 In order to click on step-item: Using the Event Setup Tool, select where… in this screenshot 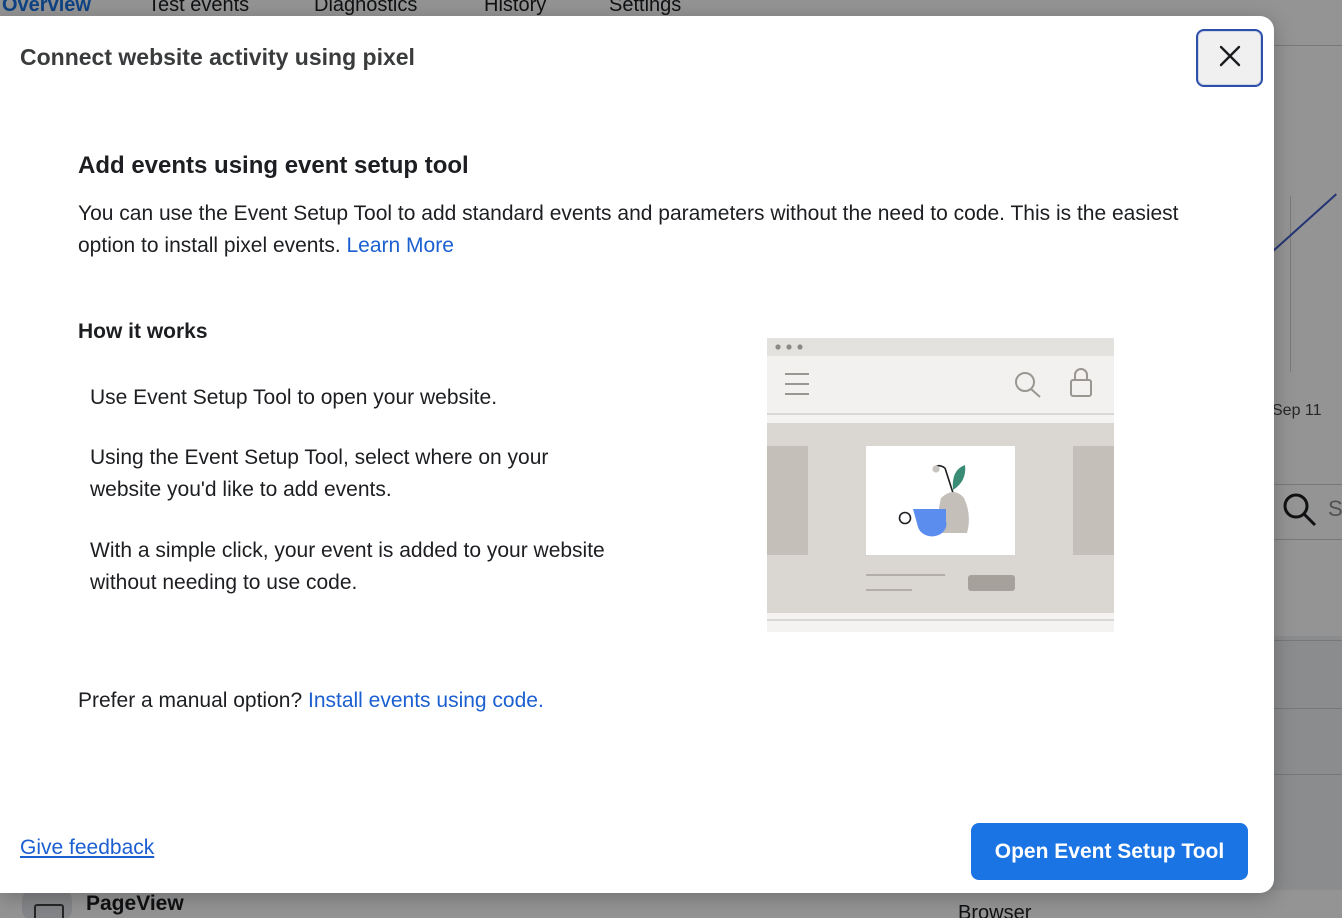, I will do `click(319, 473)`.